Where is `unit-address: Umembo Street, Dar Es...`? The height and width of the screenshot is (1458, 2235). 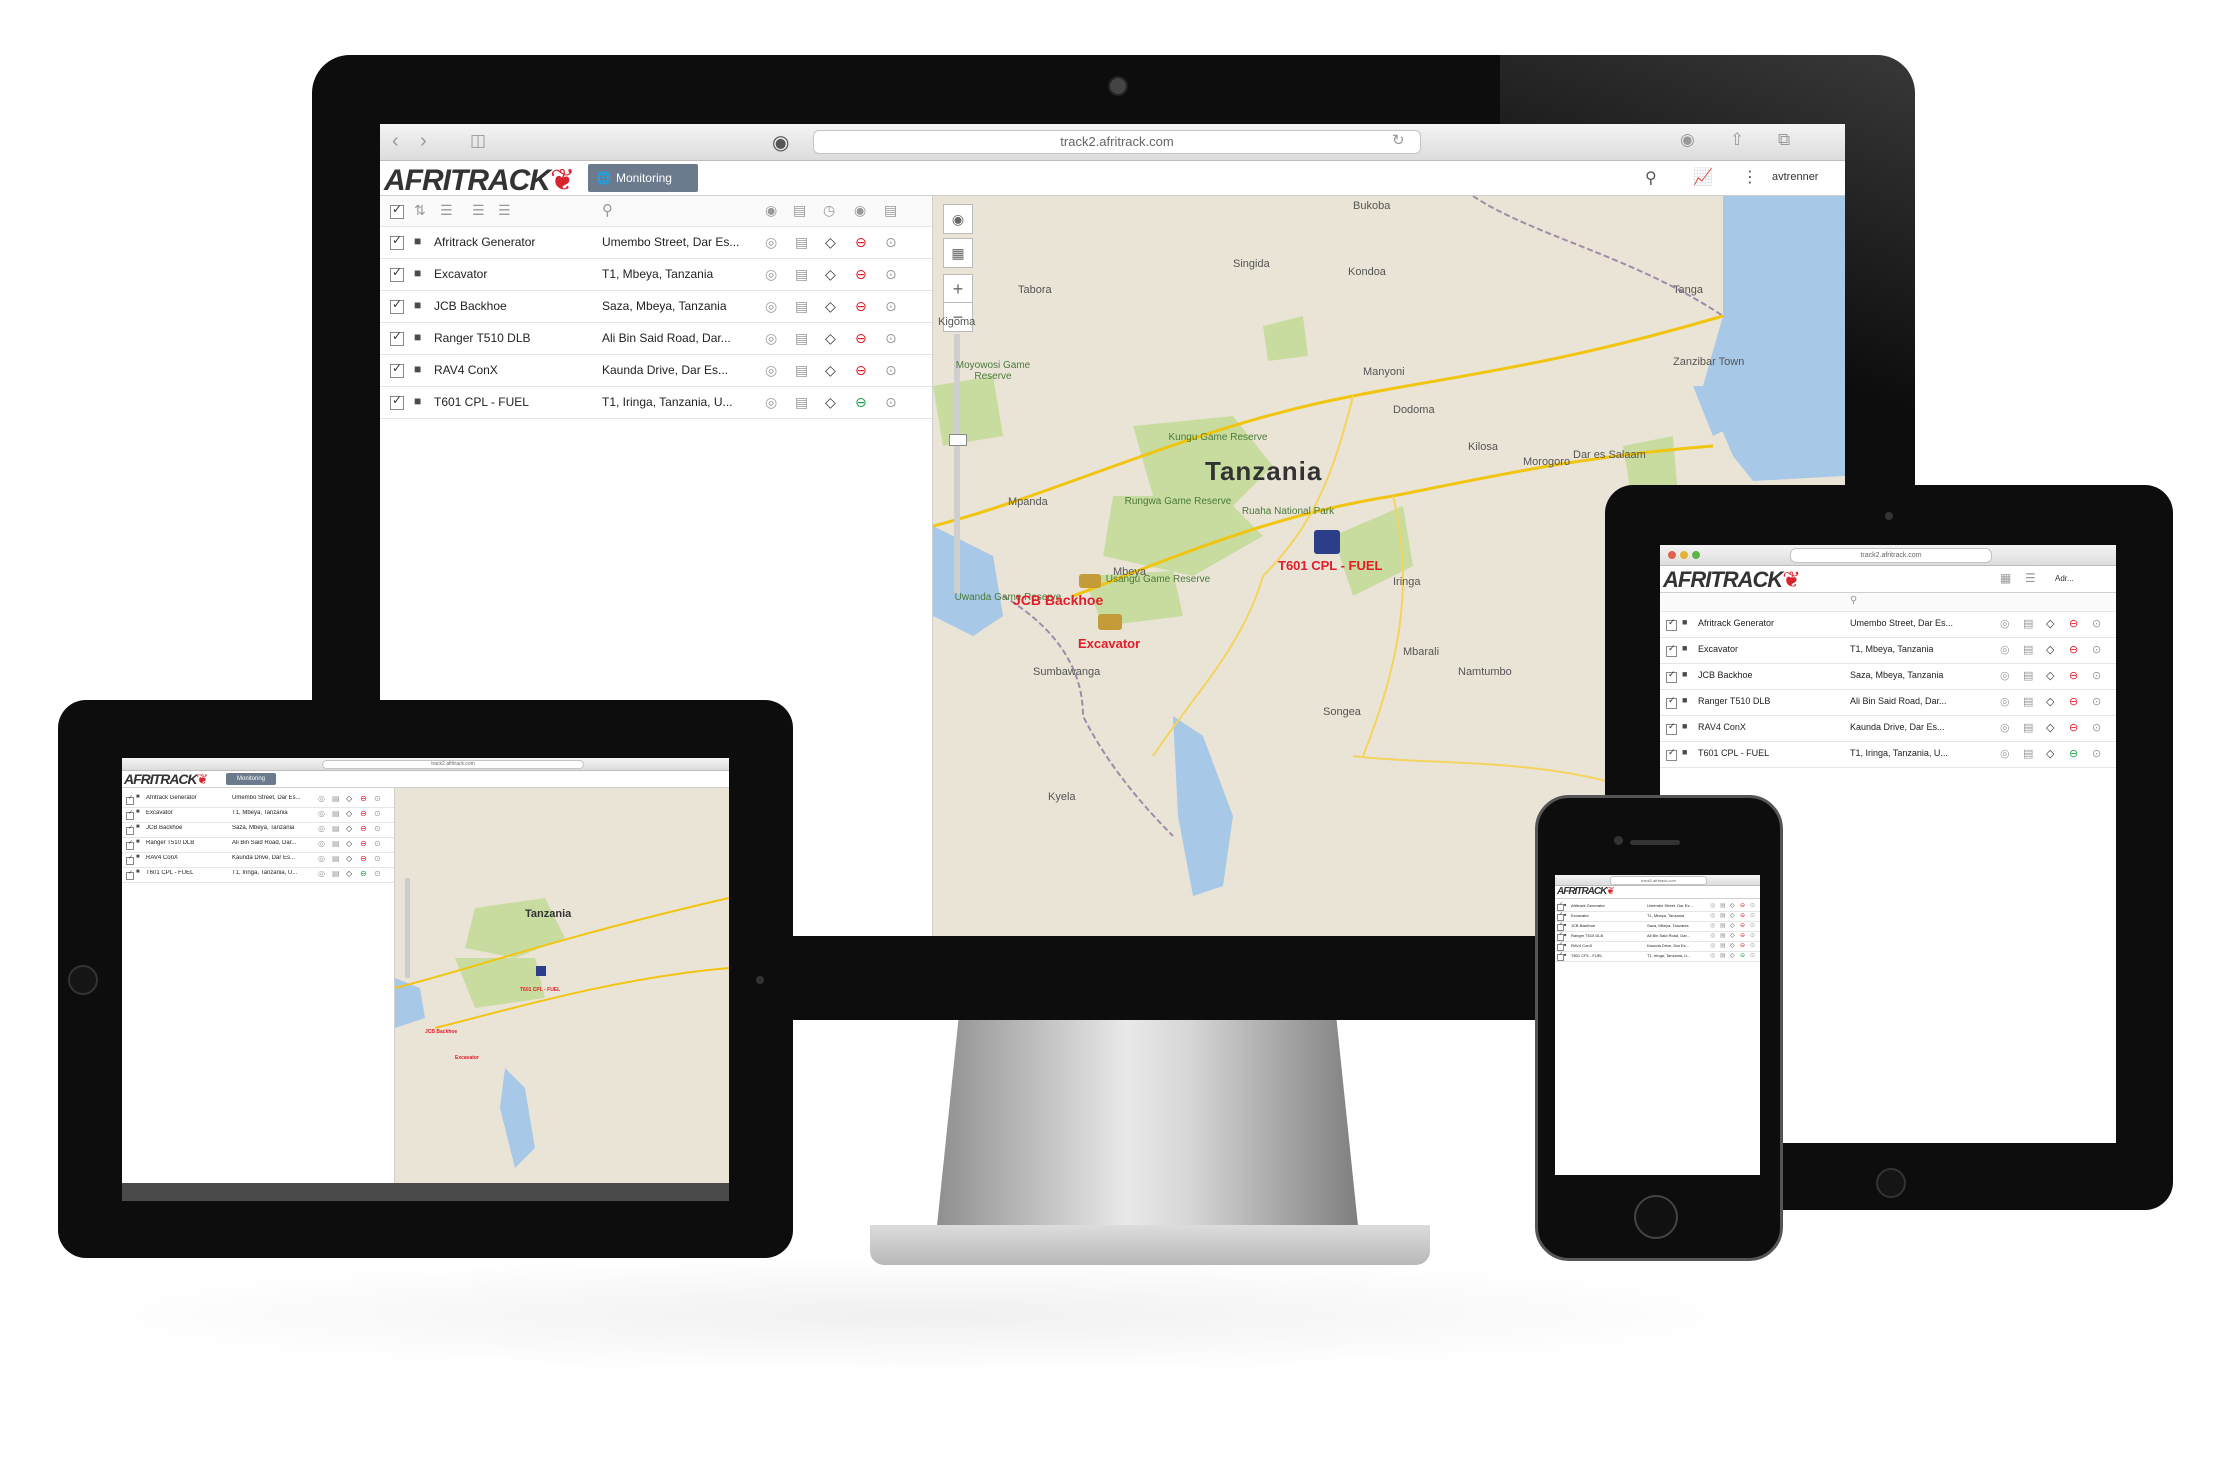 unit-address: Umembo Street, Dar Es... is located at coordinates (272, 798).